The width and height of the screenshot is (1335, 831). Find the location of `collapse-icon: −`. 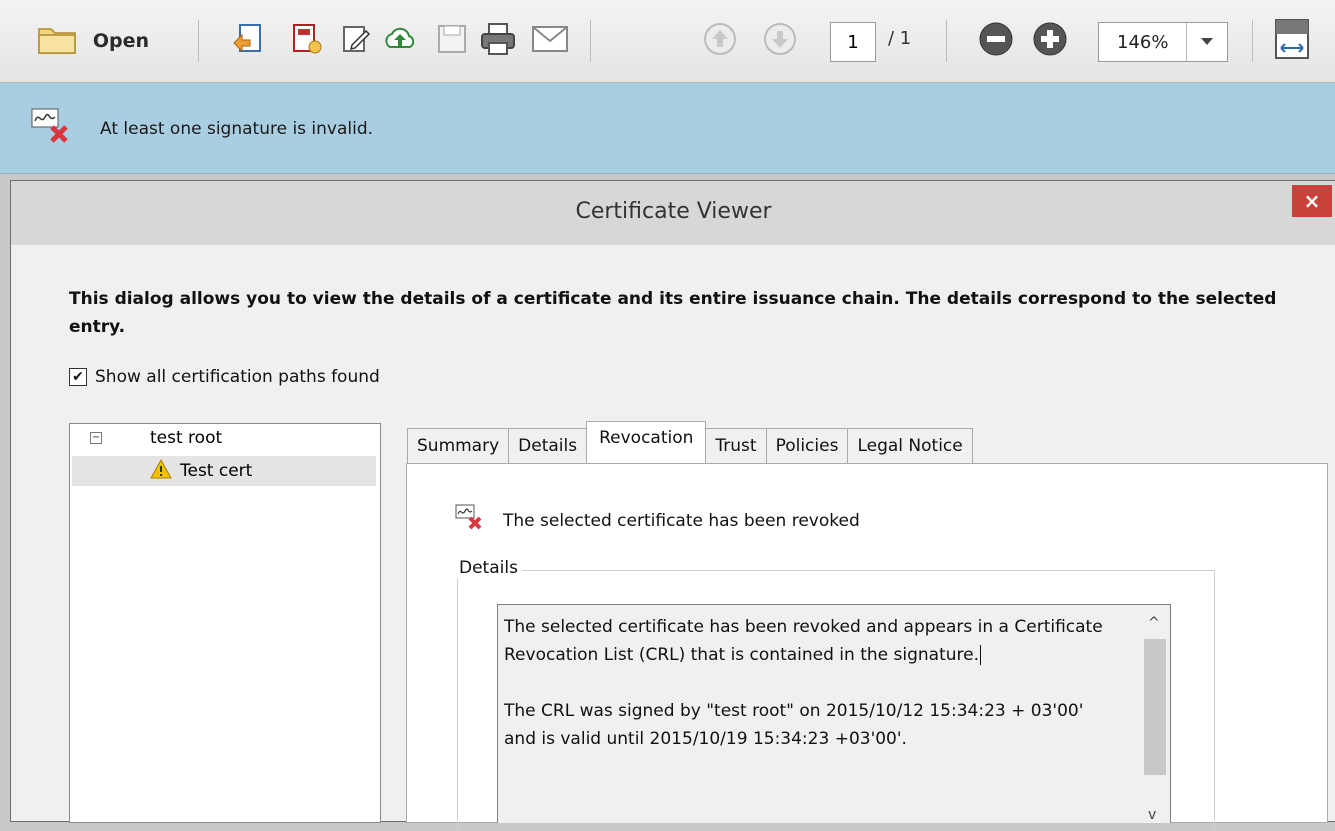

collapse-icon: − is located at coordinates (96, 438).